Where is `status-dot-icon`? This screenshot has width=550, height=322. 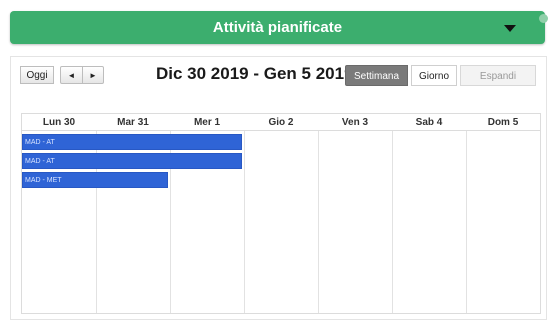 status-dot-icon is located at coordinates (543, 18).